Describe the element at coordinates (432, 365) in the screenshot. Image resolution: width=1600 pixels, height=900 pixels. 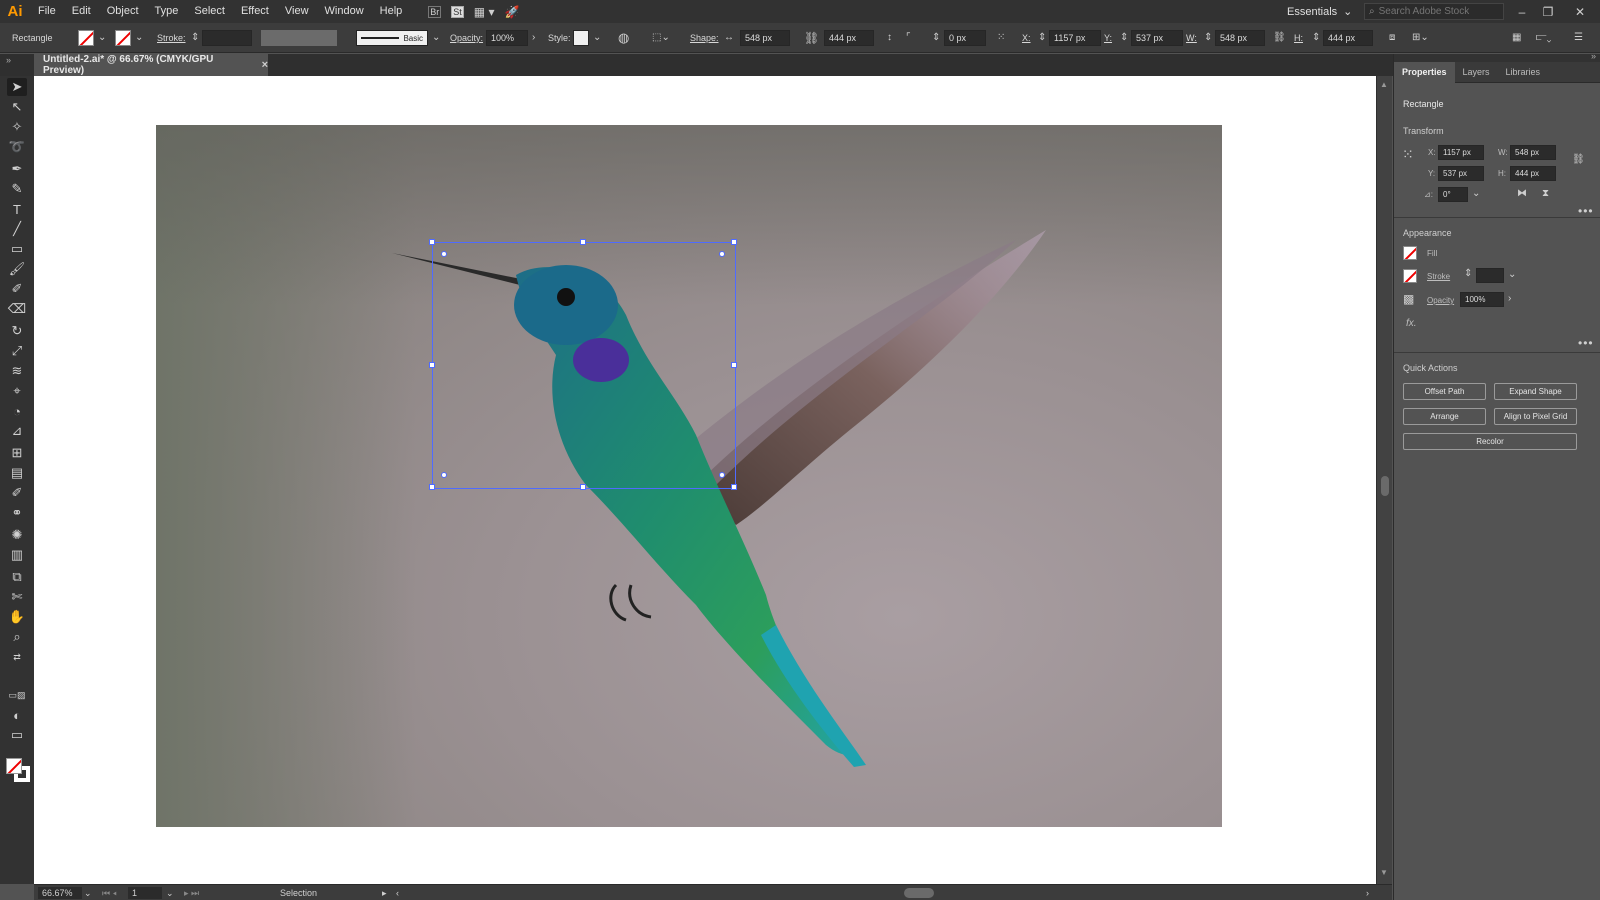
I see `resize-handle-w` at that location.